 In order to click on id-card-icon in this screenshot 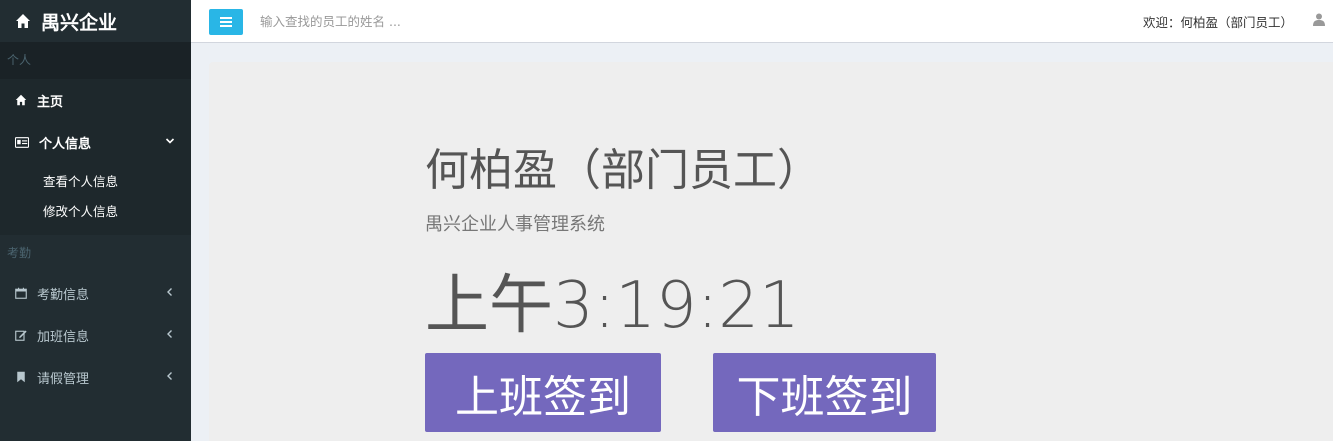, I will do `click(22, 142)`.